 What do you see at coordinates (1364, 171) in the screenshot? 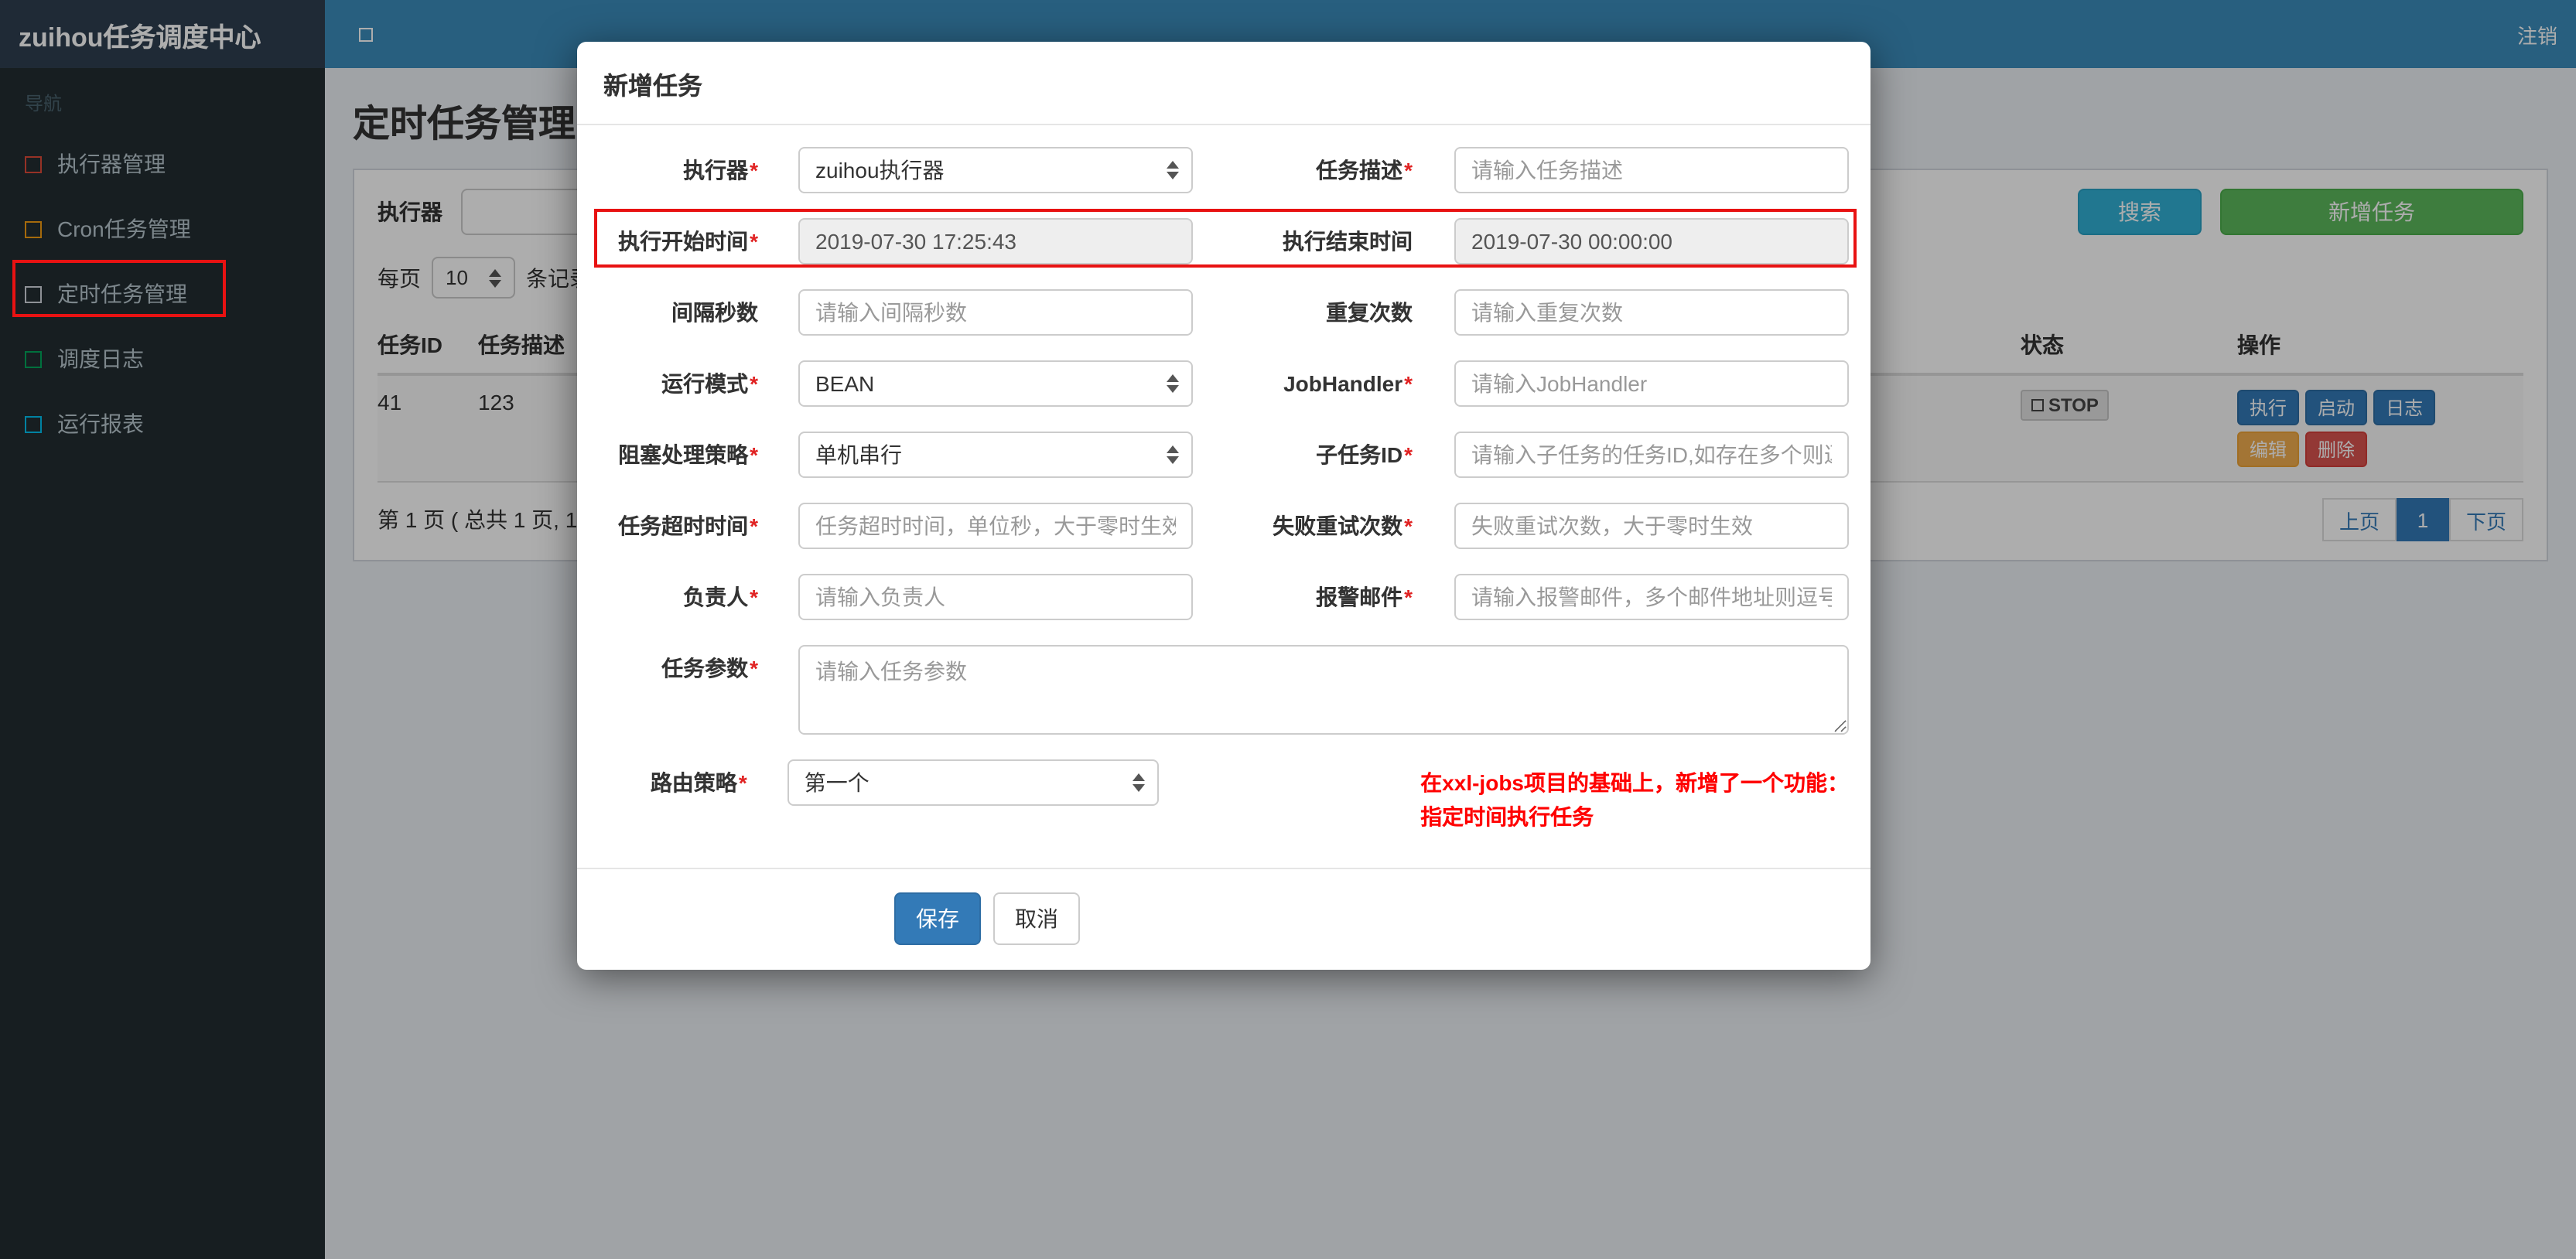
I see `task-desc-label: 任务描述 *` at bounding box center [1364, 171].